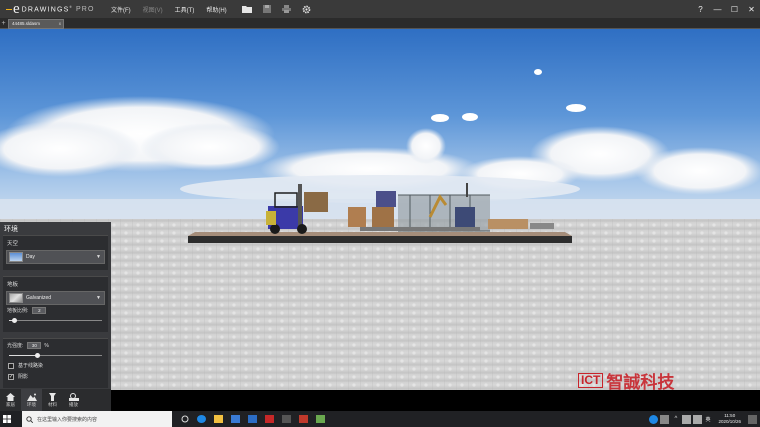 Image resolution: width=760 pixels, height=427 pixels. I want to click on help-tray-icon, so click(654, 419).